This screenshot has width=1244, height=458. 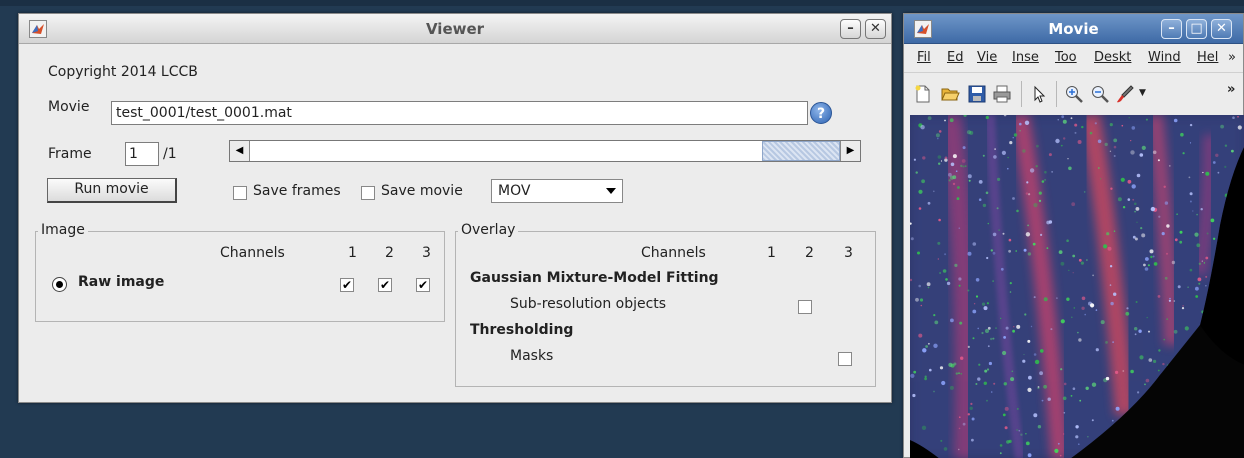 What do you see at coordinates (987, 57) in the screenshot?
I see `menu-view: Vie` at bounding box center [987, 57].